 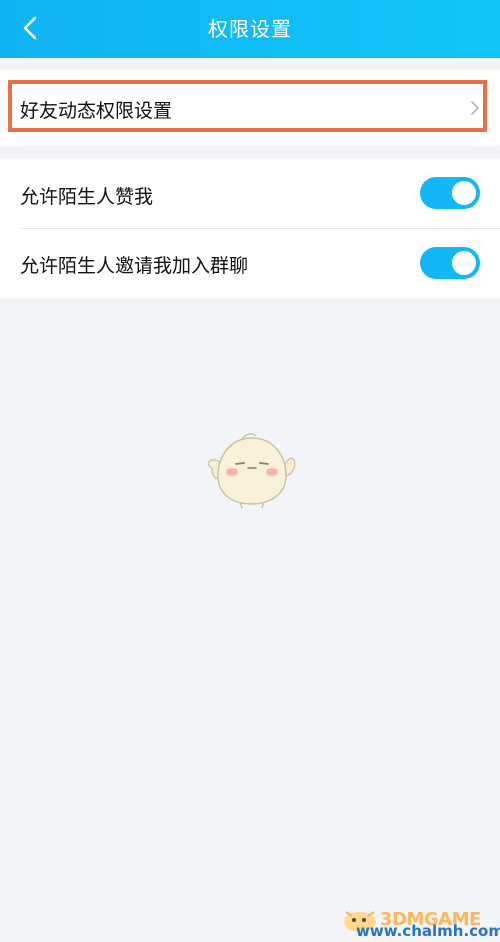 I want to click on dynamic-permission-row: 好友动态权限设置, so click(x=250, y=108).